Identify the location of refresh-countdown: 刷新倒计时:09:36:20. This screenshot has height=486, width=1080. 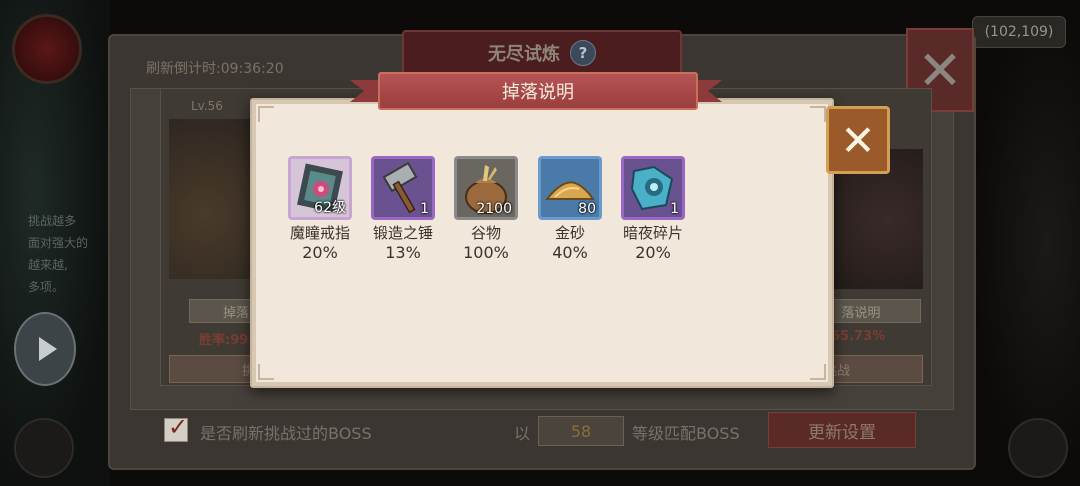
(215, 69).